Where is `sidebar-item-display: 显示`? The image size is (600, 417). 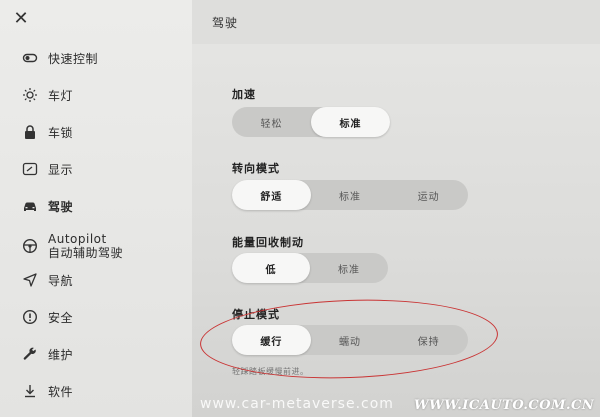
sidebar-item-display: 显示 is located at coordinates (96, 169).